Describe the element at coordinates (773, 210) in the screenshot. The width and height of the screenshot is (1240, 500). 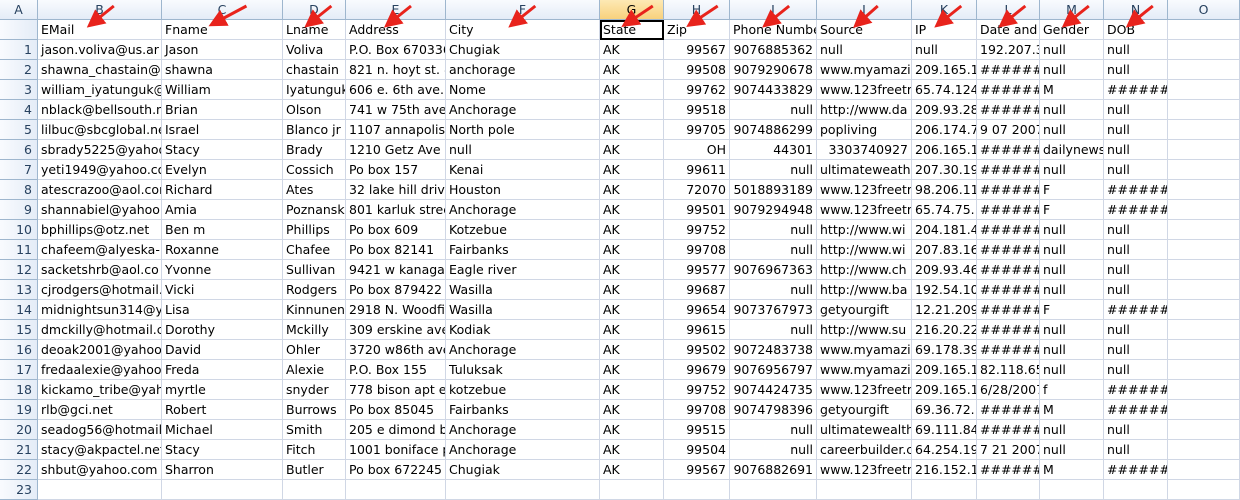
I see `cell: 9079294948` at that location.